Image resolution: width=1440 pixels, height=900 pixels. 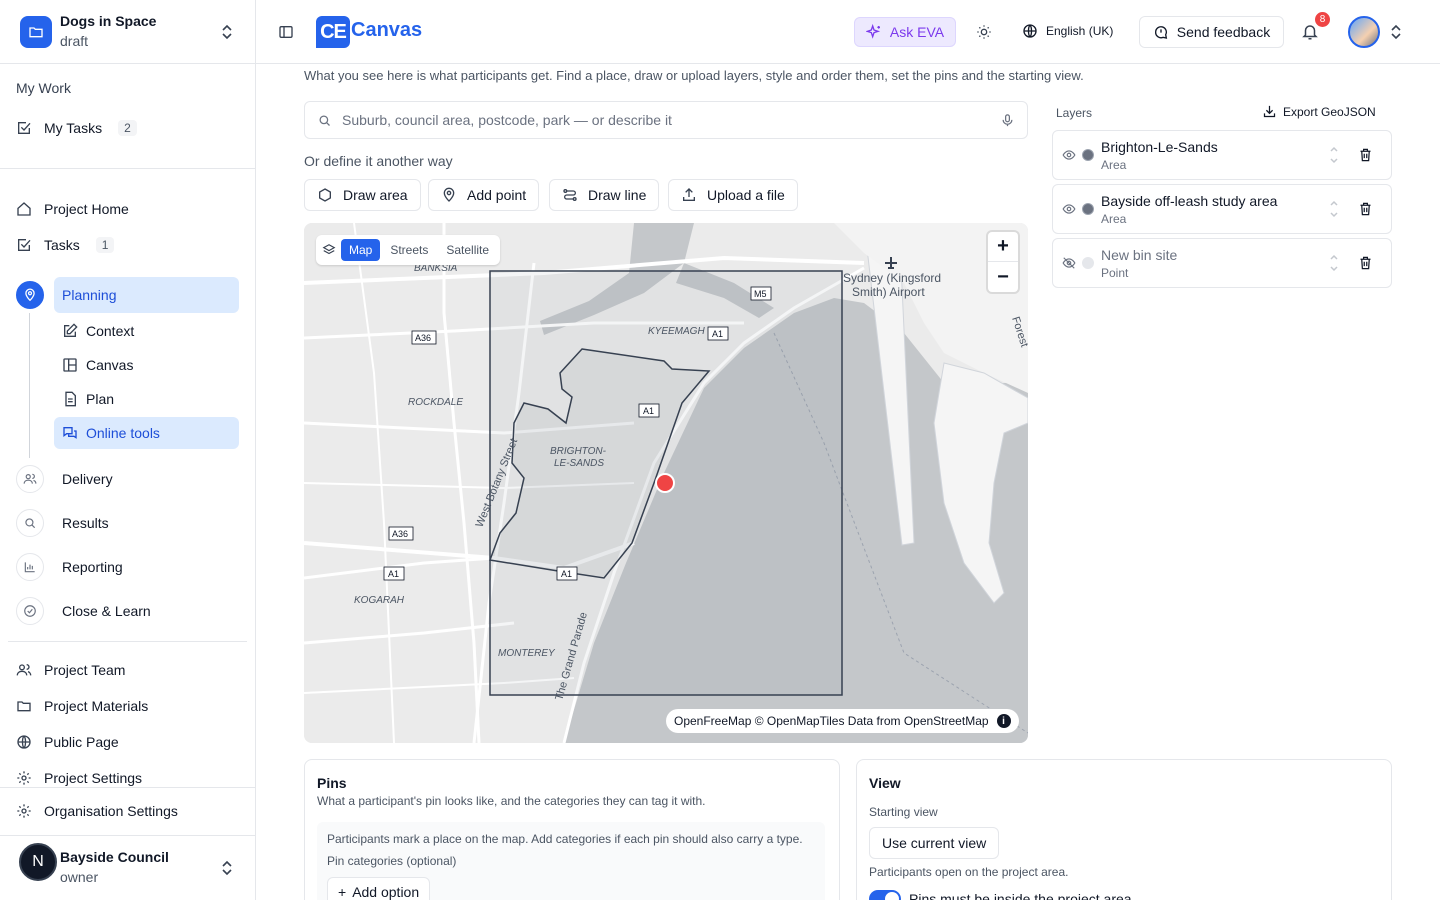 What do you see at coordinates (1222, 263) in the screenshot?
I see `layer-item: New bin site Point` at bounding box center [1222, 263].